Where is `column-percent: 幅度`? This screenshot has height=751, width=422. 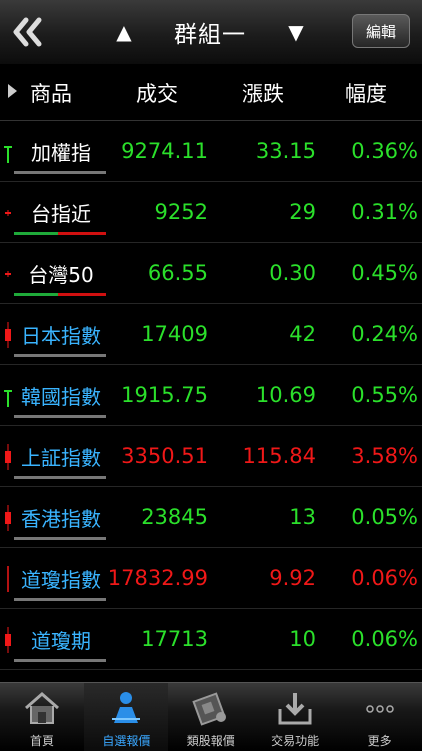
column-percent: 幅度 is located at coordinates (366, 93).